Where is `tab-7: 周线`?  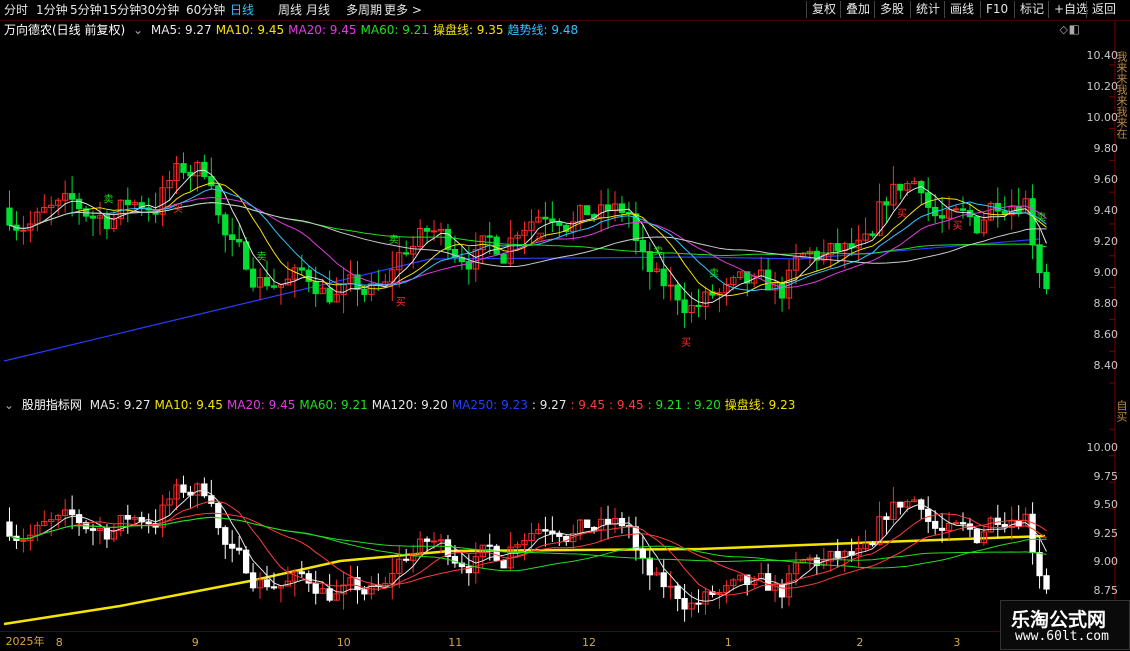
tab-7: 周线 is located at coordinates (290, 10).